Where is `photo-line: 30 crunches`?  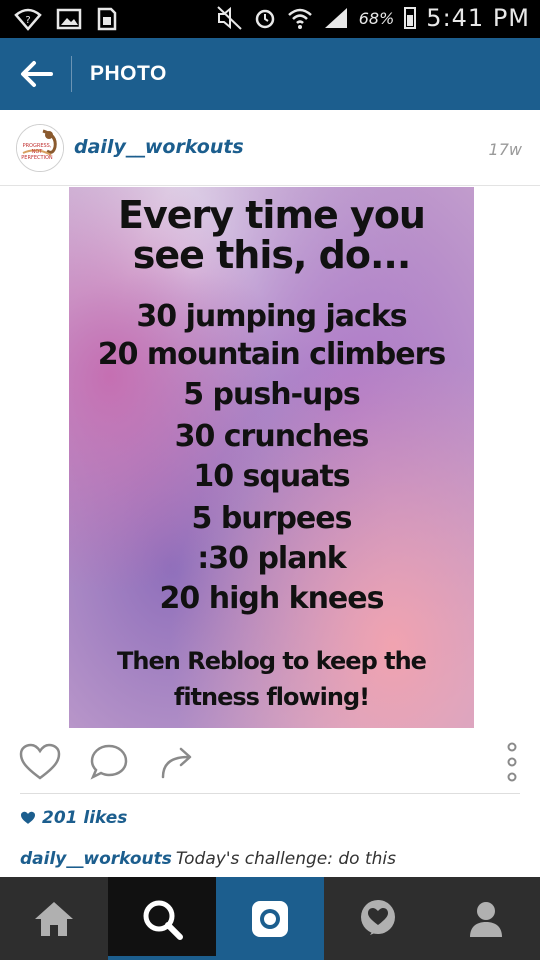
photo-line: 30 crunches is located at coordinates (272, 436).